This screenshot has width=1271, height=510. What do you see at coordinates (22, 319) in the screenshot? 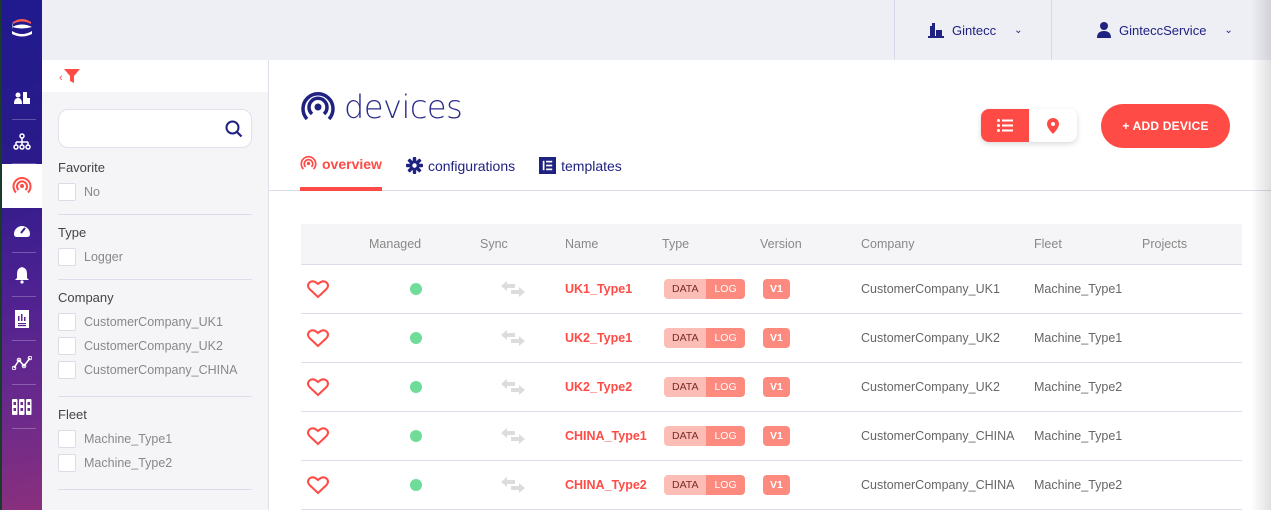
I see `nav-reports` at bounding box center [22, 319].